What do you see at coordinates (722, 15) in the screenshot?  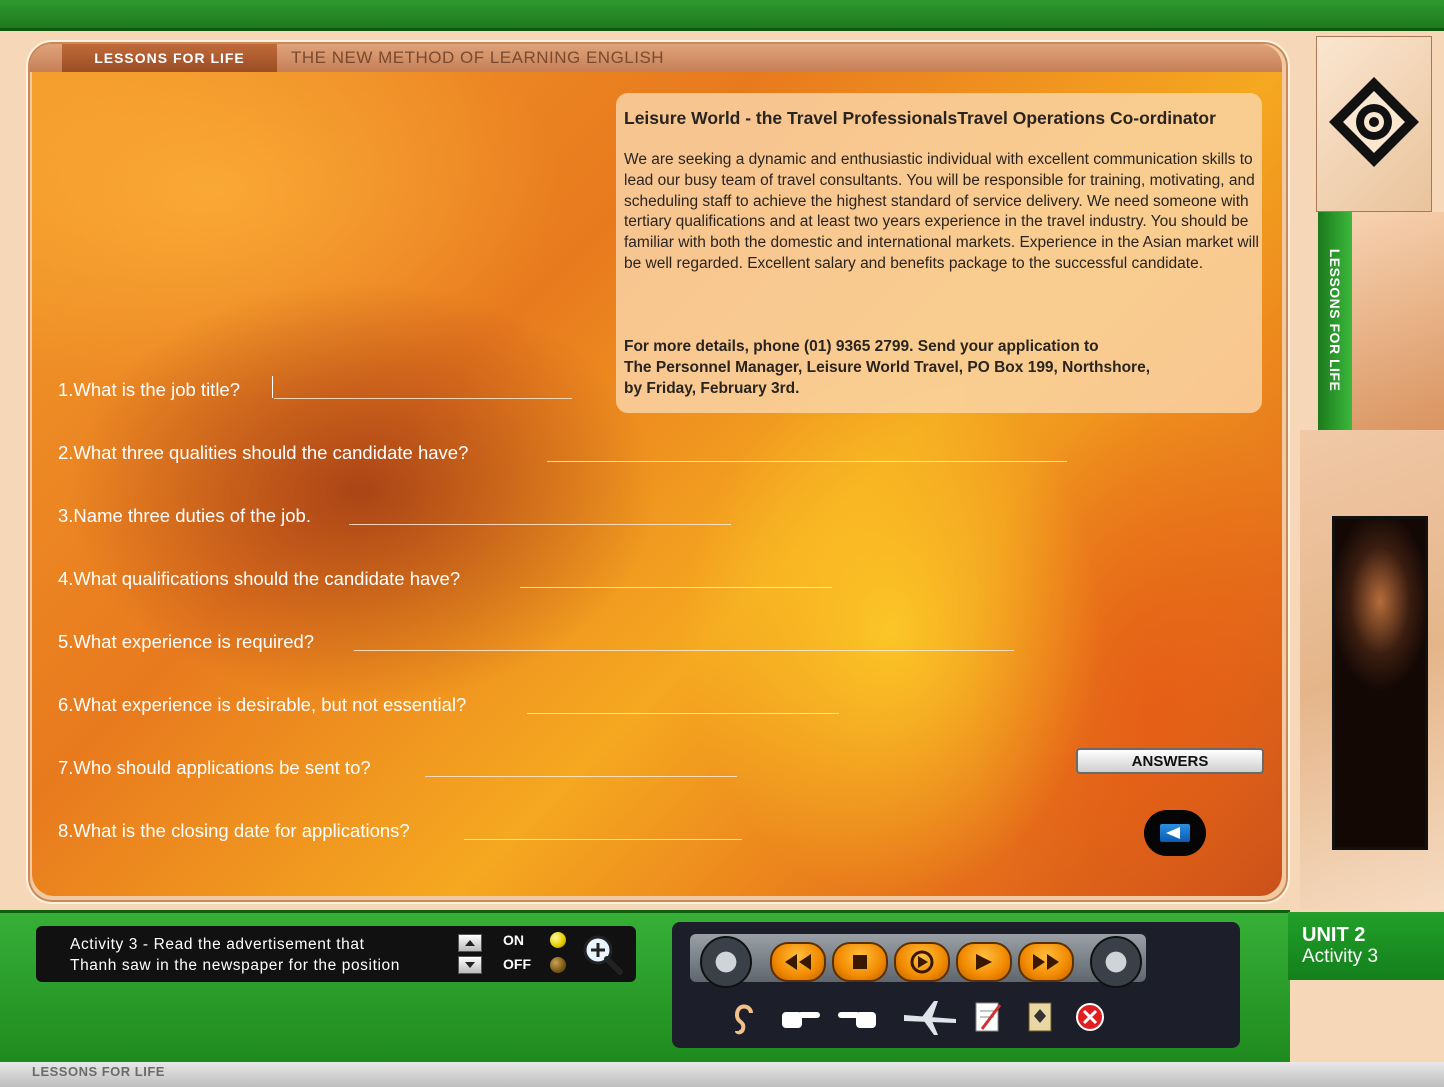 I see `top-bar` at bounding box center [722, 15].